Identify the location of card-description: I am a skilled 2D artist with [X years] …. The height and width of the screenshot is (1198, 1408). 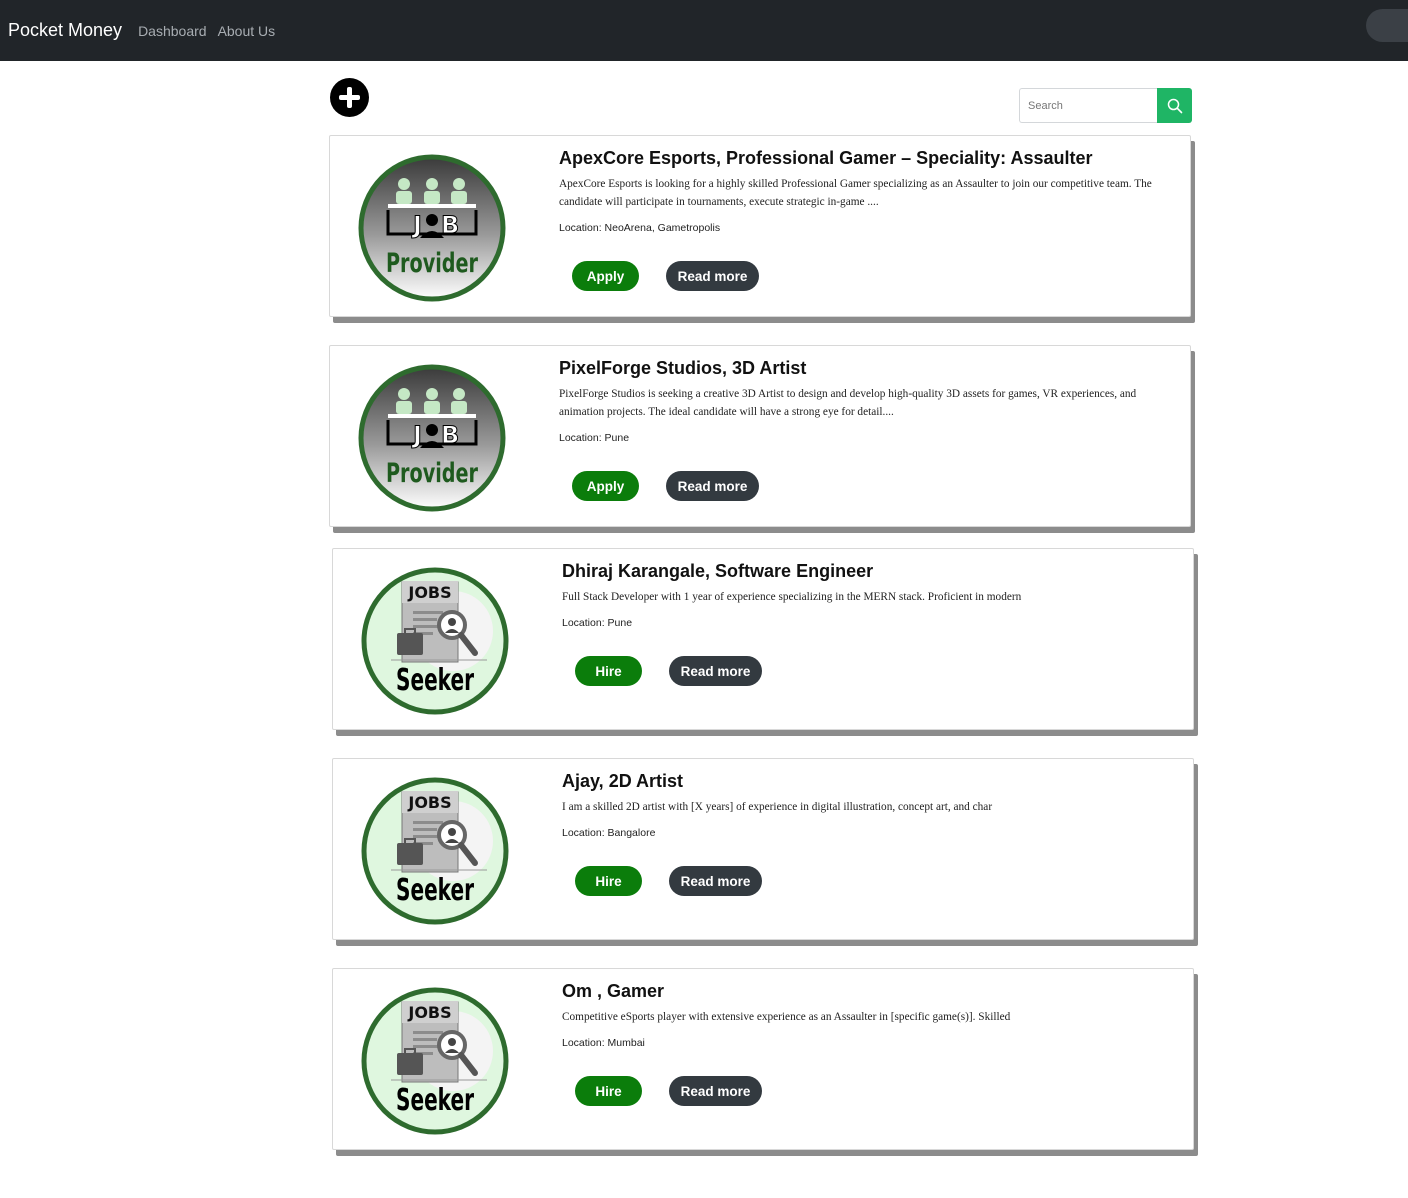
(777, 807).